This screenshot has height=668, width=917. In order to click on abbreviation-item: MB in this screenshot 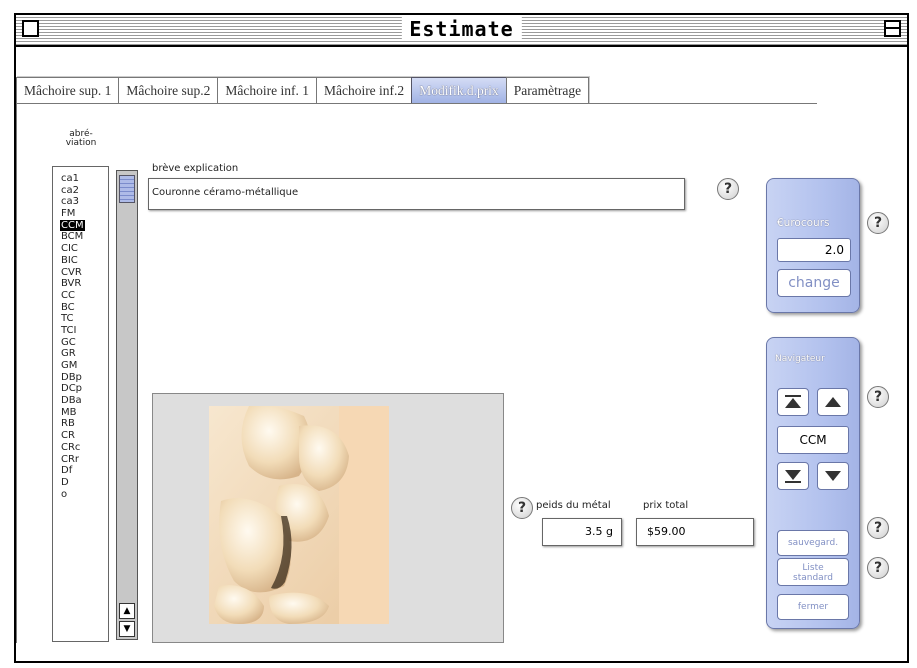, I will do `click(80, 413)`.